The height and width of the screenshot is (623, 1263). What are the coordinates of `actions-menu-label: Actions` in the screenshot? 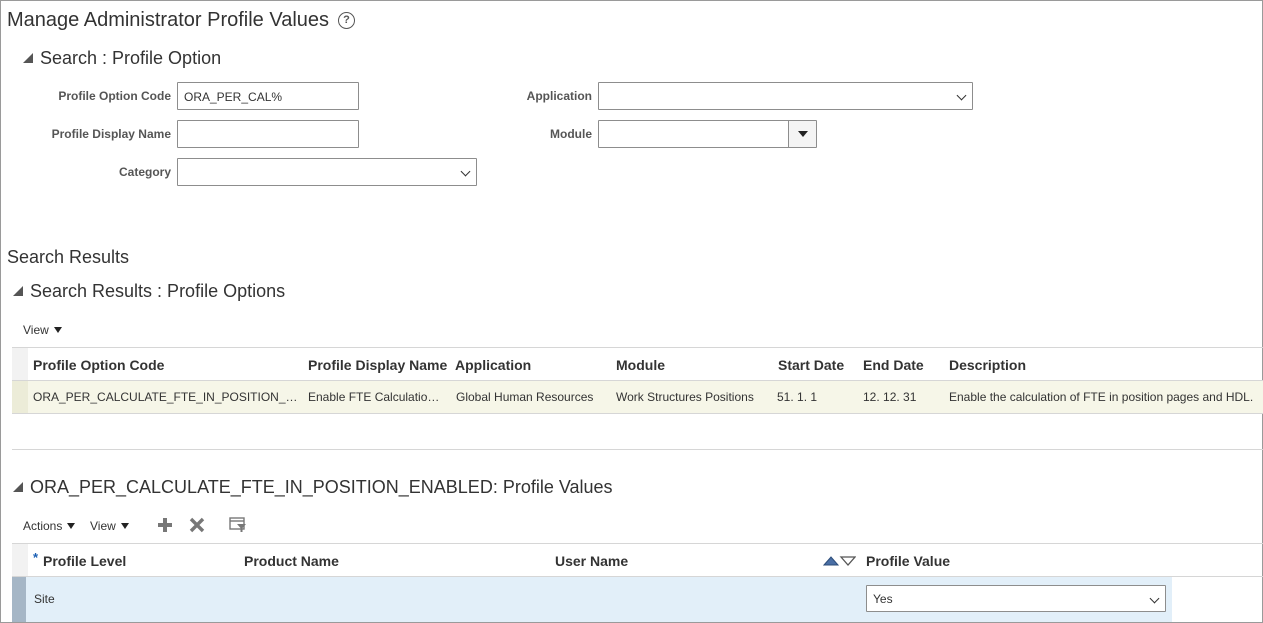 It's located at (43, 526).